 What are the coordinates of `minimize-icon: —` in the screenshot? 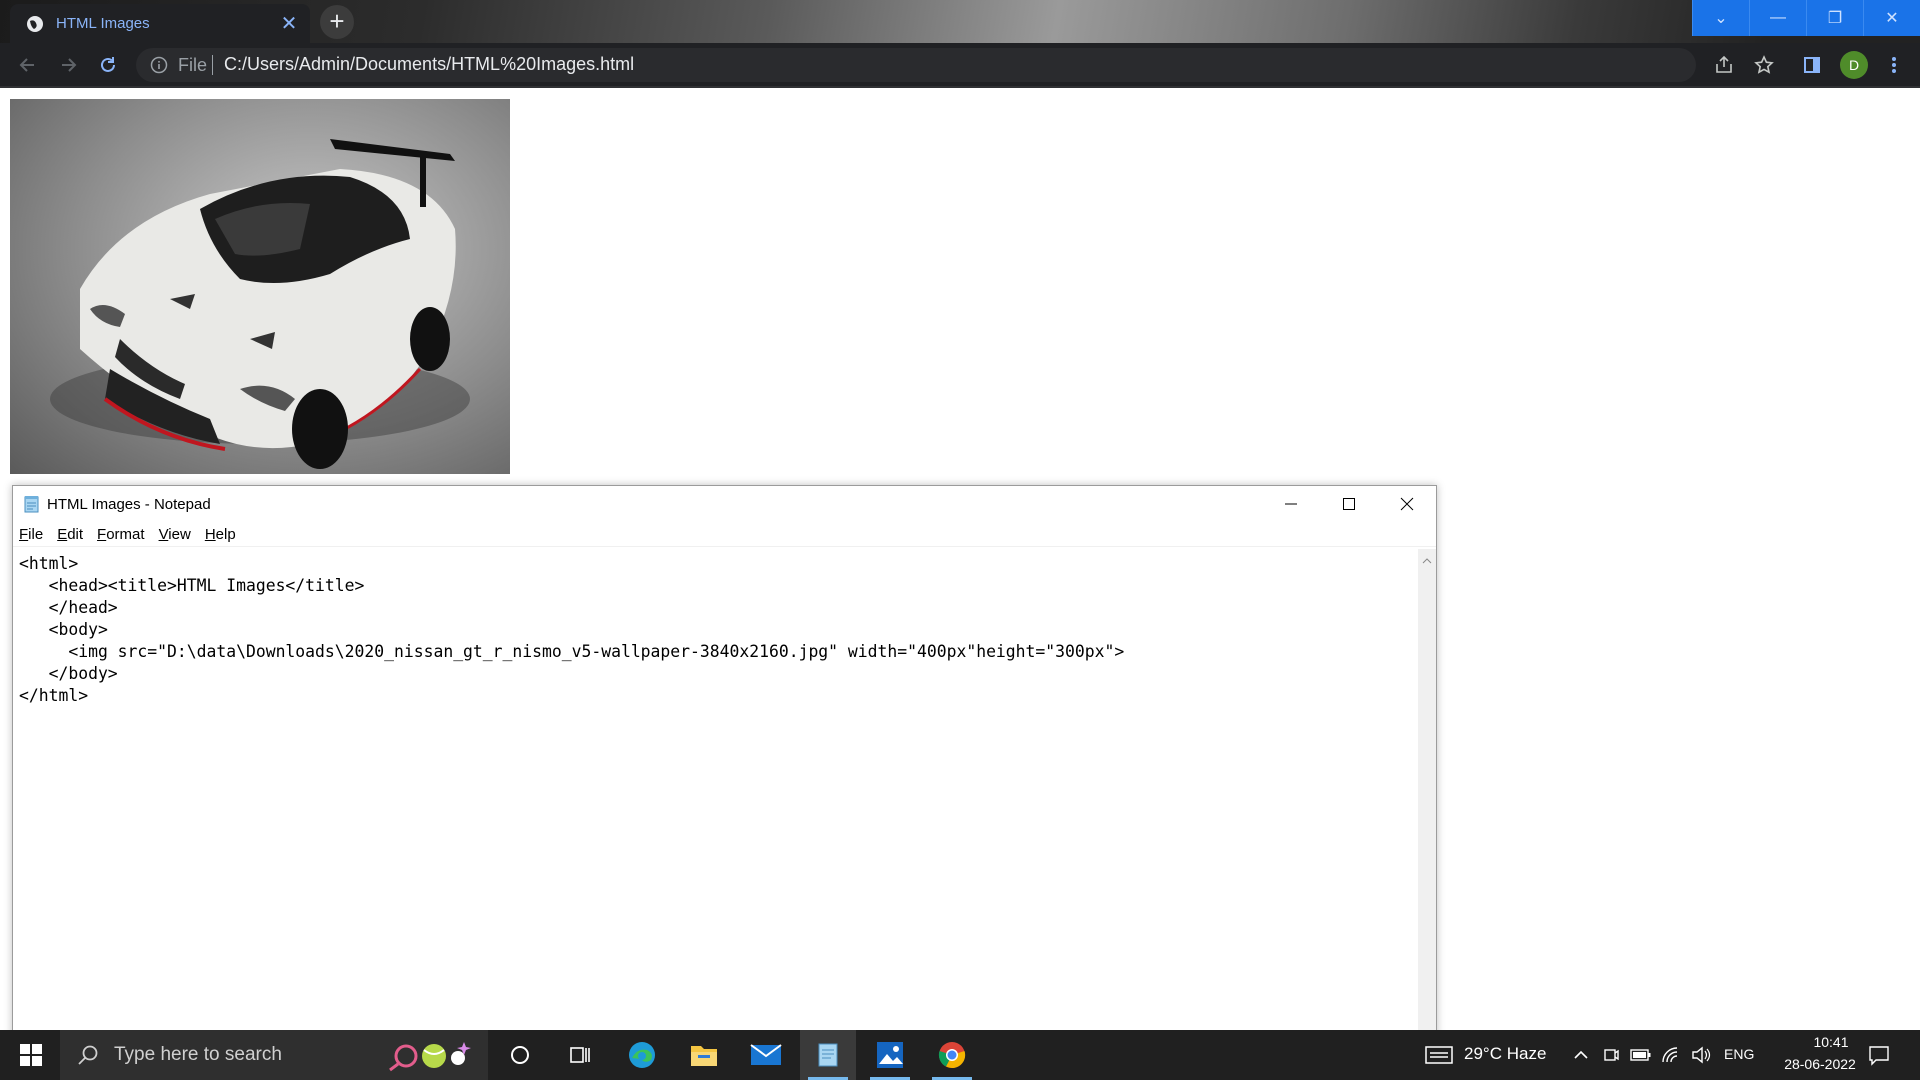 It's located at (1777, 18).